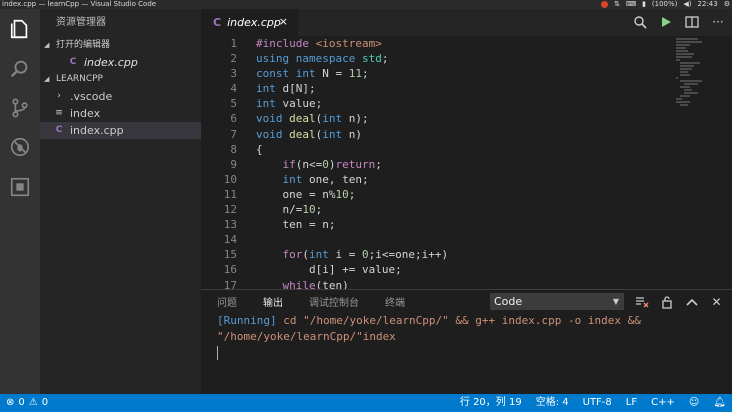  What do you see at coordinates (296, 225) in the screenshot?
I see `code-token: ten = n;` at bounding box center [296, 225].